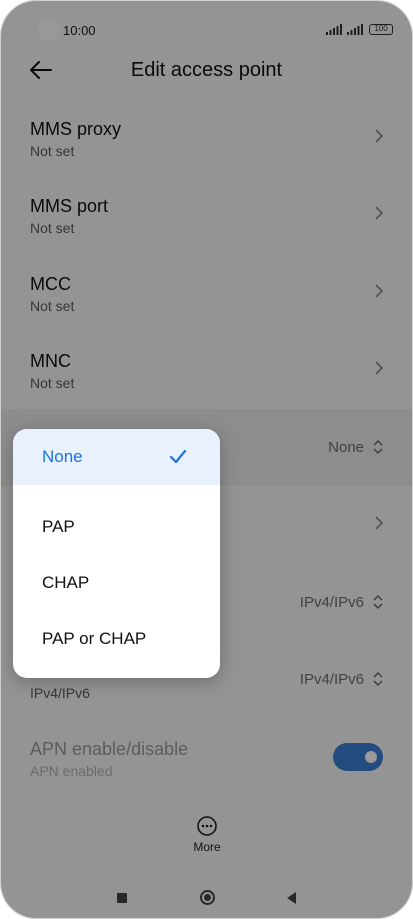 This screenshot has width=413, height=919. I want to click on option-pap-or-chap: PAP or CHAP, so click(116, 639).